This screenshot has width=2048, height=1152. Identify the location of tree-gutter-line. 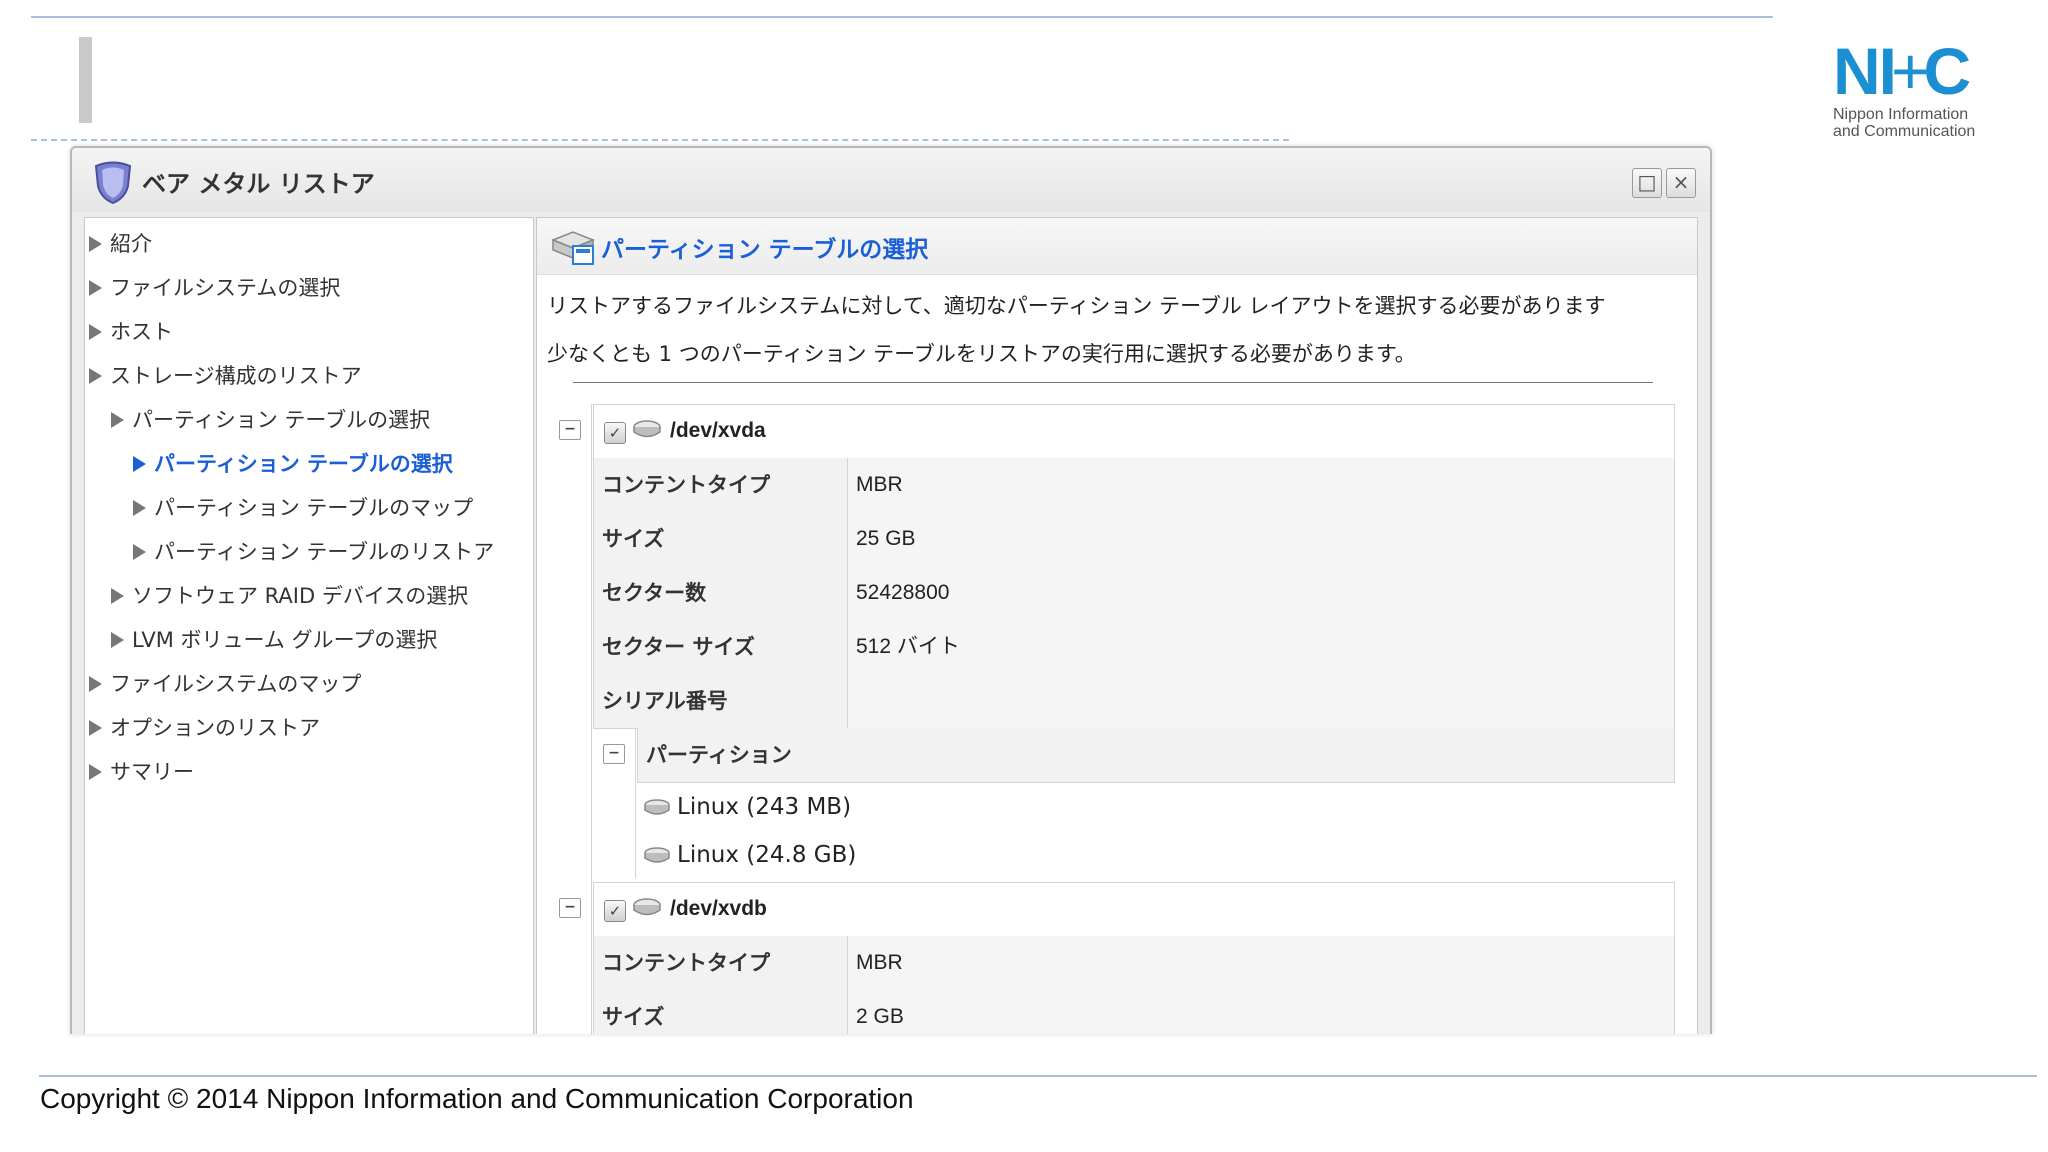
(591, 719).